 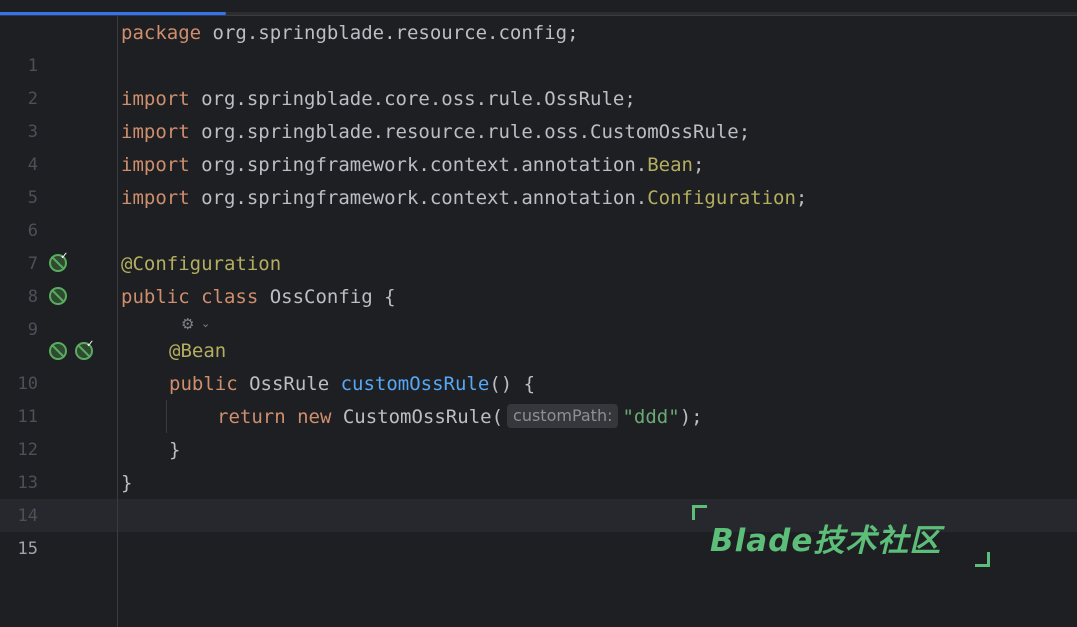 I want to click on inlay-ai-icon: ⚙, so click(x=187, y=324).